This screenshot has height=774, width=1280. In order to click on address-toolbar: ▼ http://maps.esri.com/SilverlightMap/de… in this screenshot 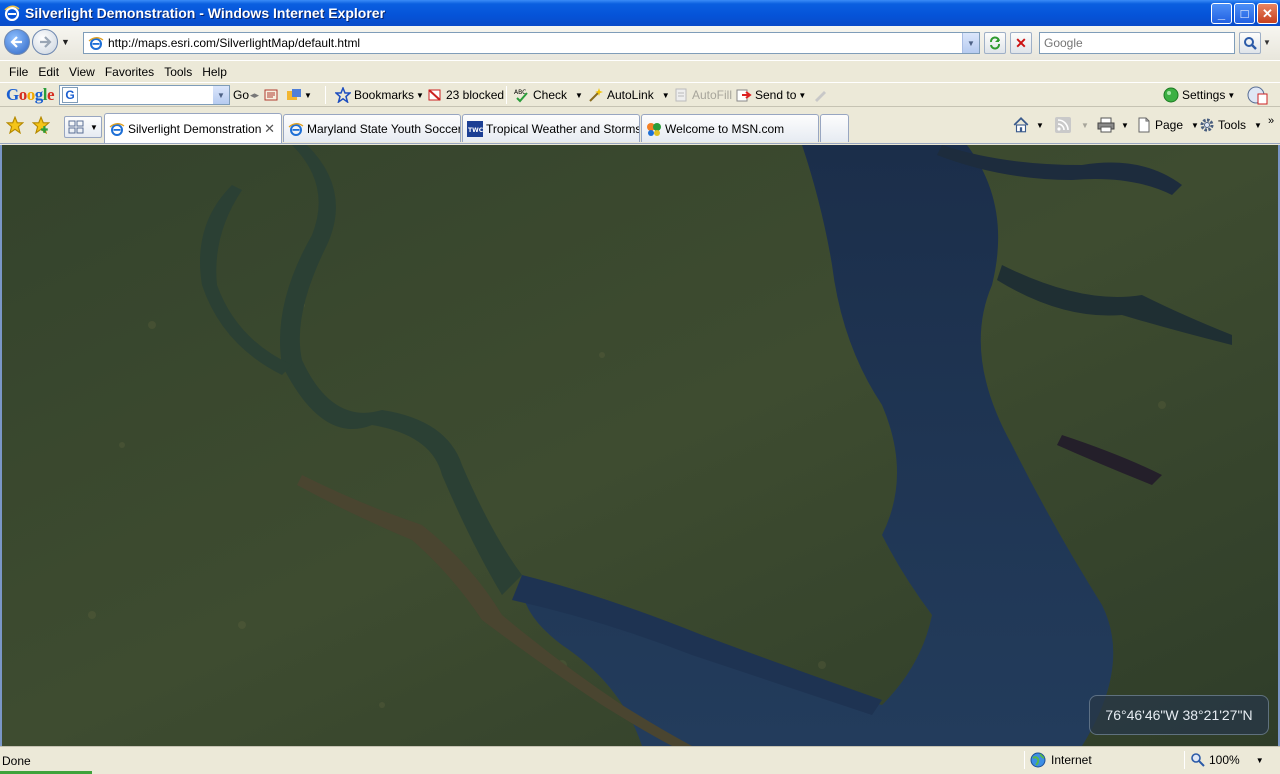, I will do `click(640, 43)`.